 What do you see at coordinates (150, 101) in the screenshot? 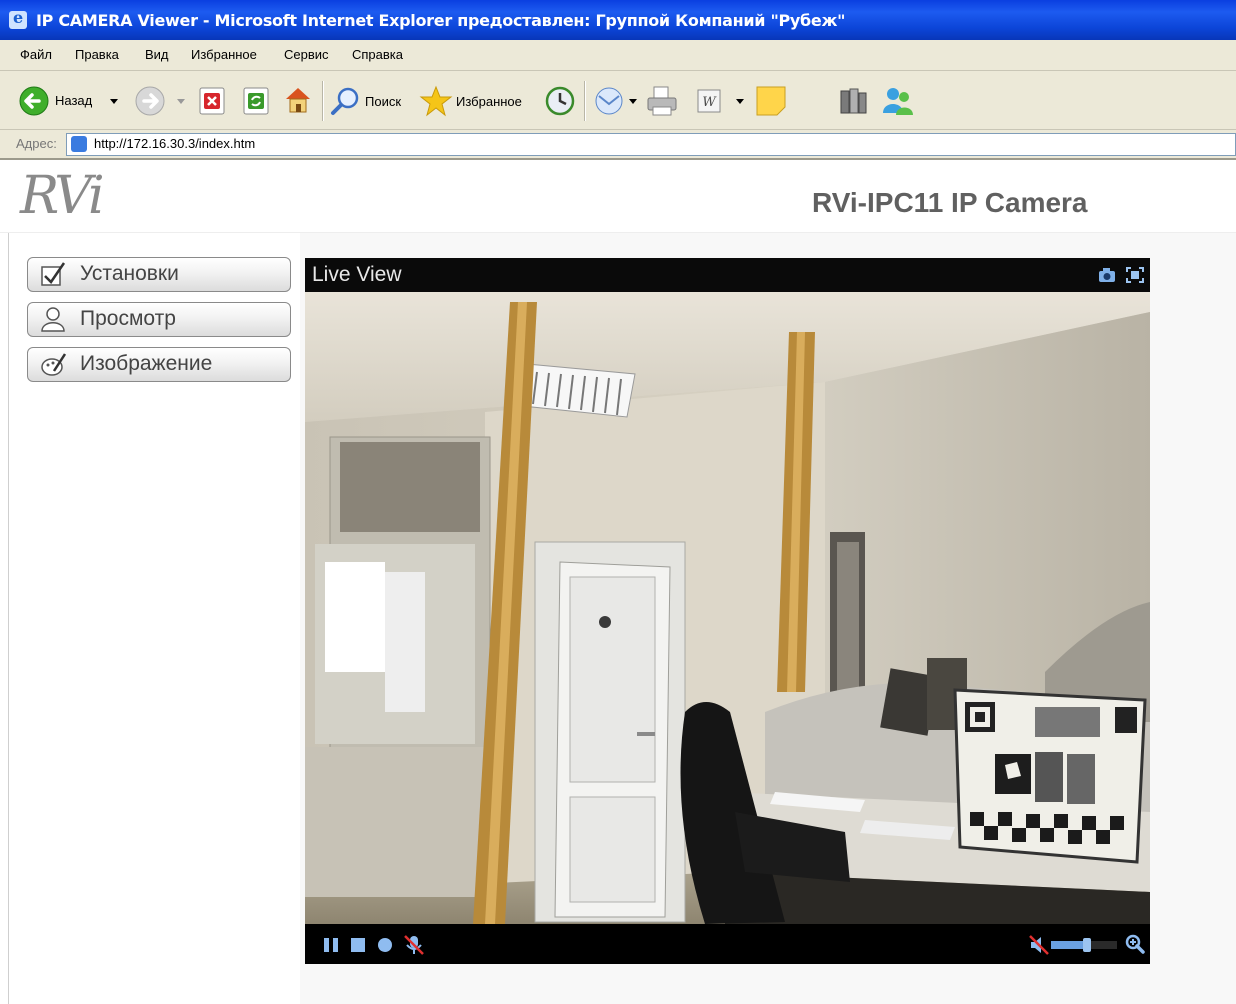
I see `forward-arrow-icon` at bounding box center [150, 101].